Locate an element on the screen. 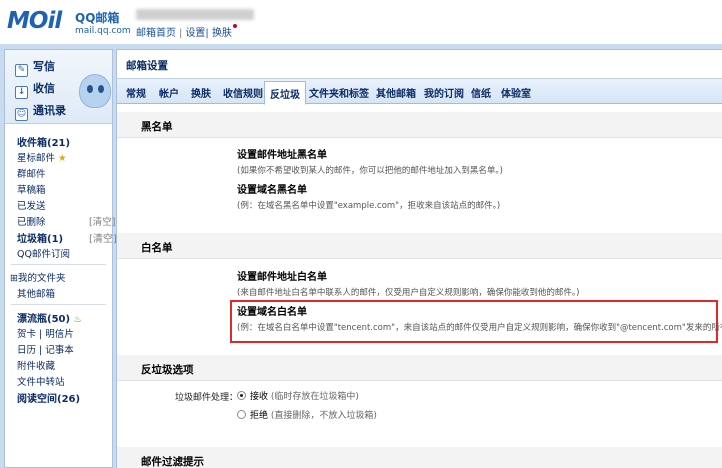 The height and width of the screenshot is (468, 722). top-links: 邮箱首页 | 设置| 换肤 is located at coordinates (186, 31).